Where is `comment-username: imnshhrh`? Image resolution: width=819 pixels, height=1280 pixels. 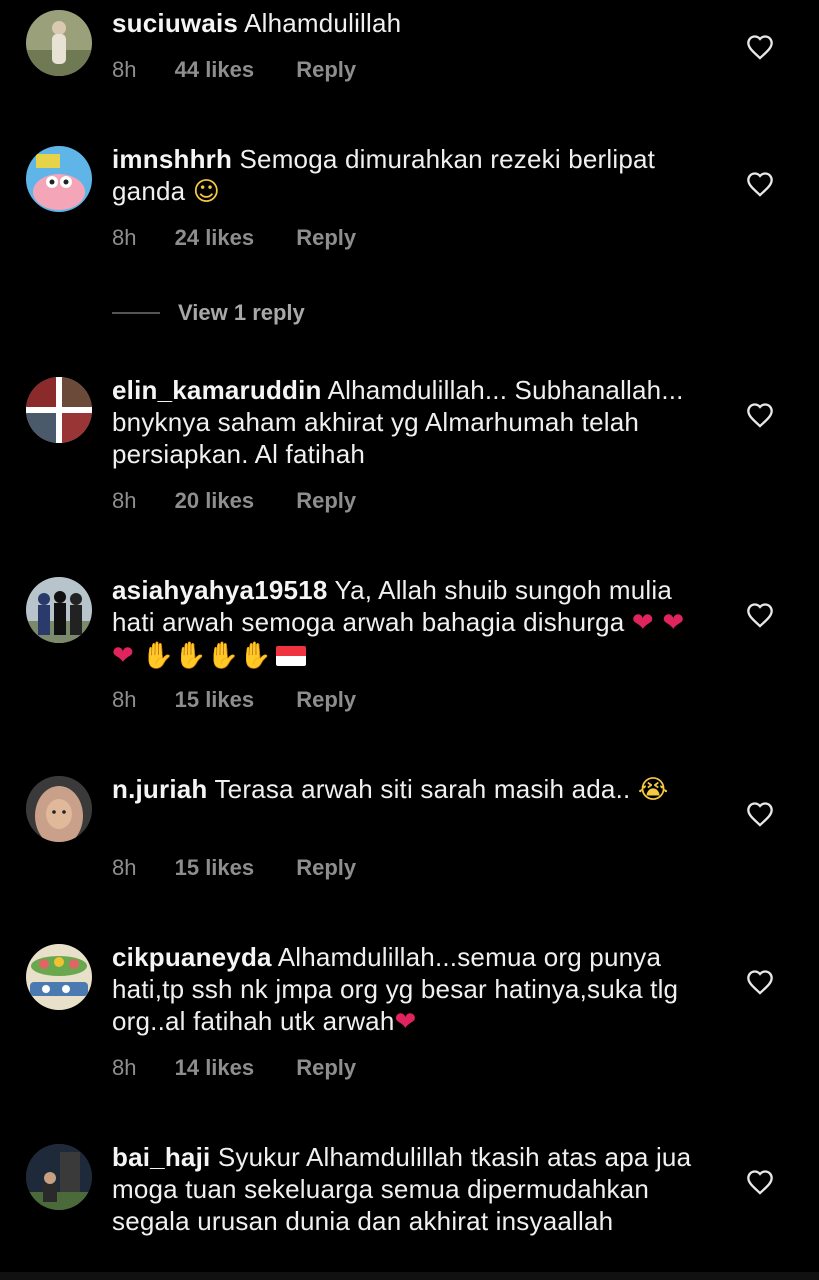
comment-username: imnshhrh is located at coordinates (172, 159).